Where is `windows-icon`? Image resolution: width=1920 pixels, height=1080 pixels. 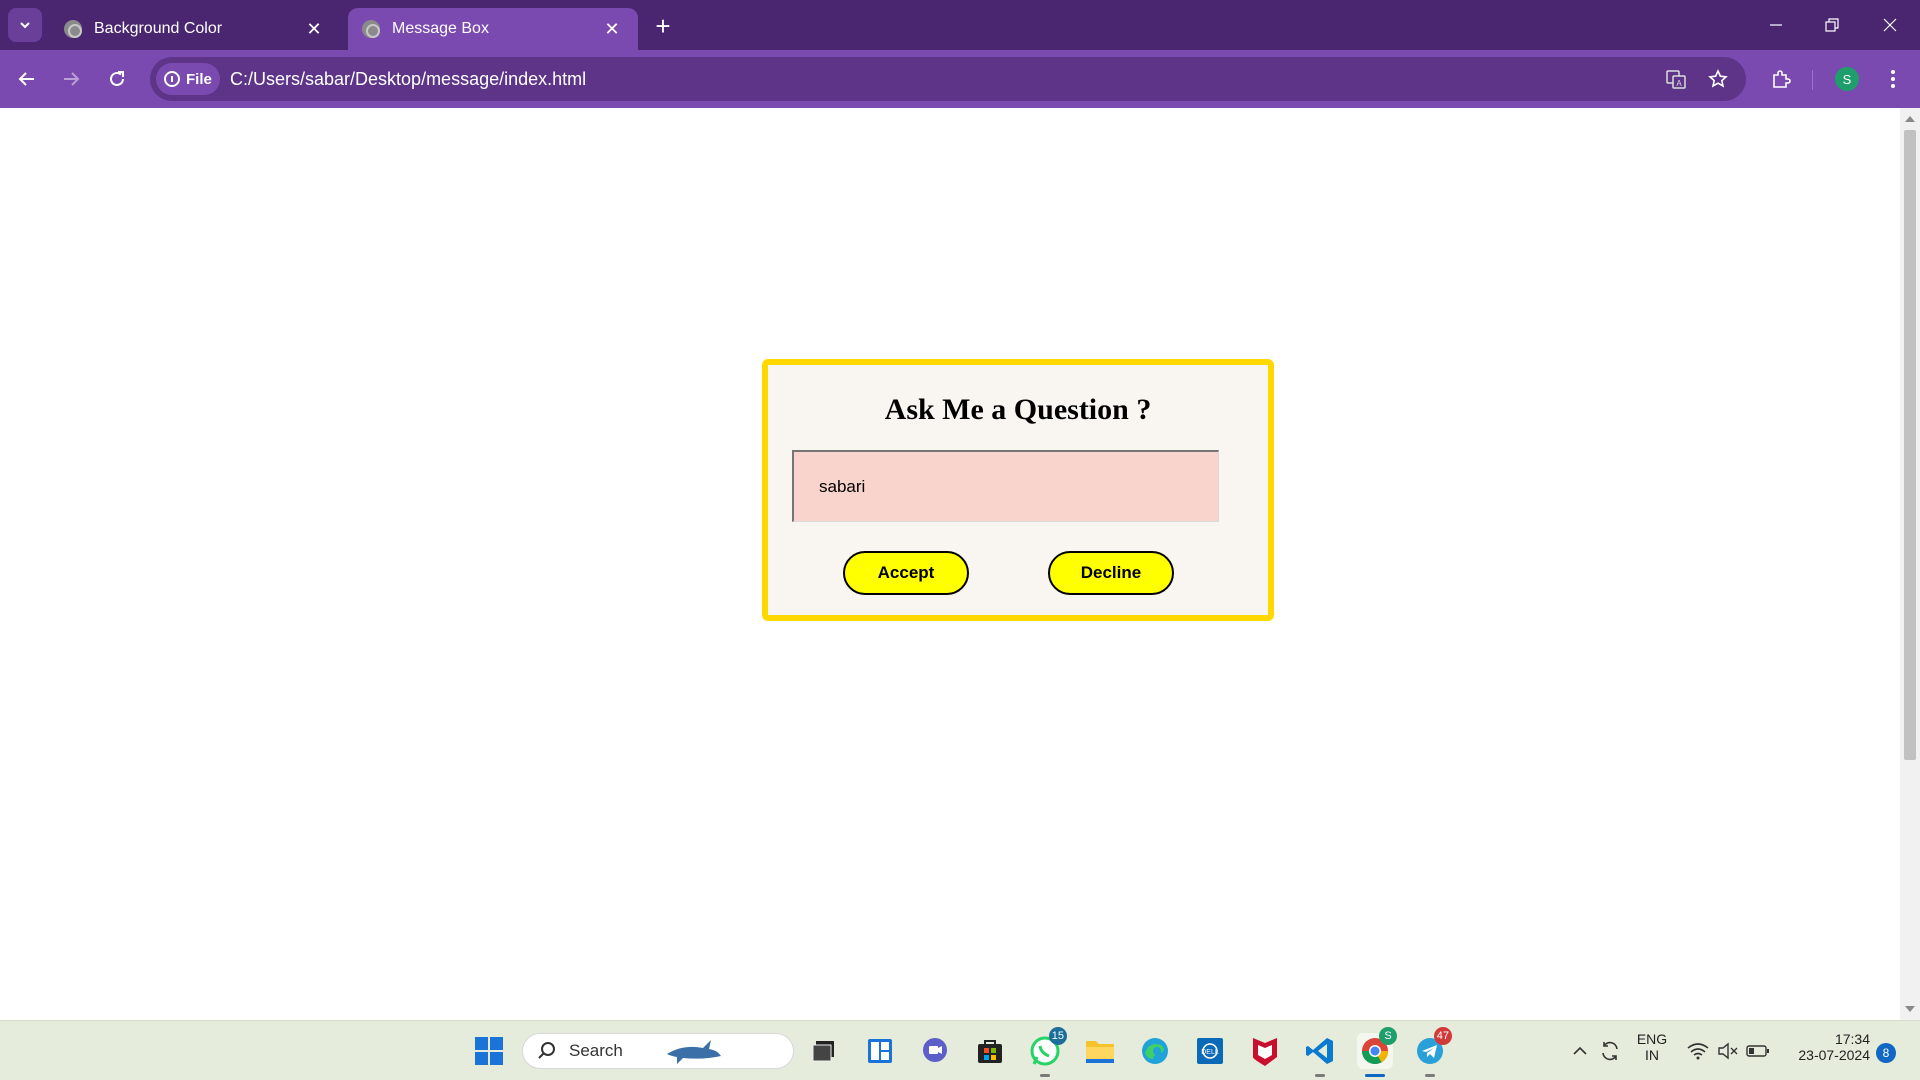
windows-icon is located at coordinates (489, 1051).